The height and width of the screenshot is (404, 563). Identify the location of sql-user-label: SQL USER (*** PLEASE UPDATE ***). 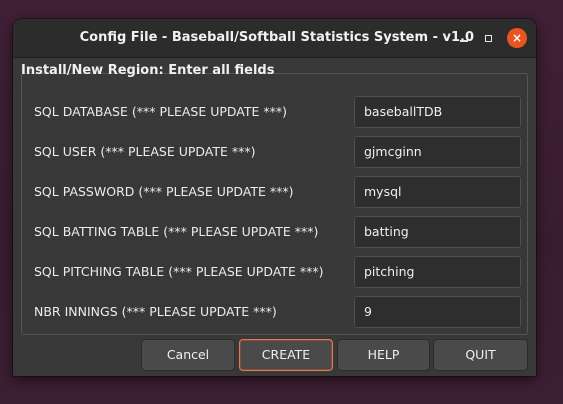
(145, 151).